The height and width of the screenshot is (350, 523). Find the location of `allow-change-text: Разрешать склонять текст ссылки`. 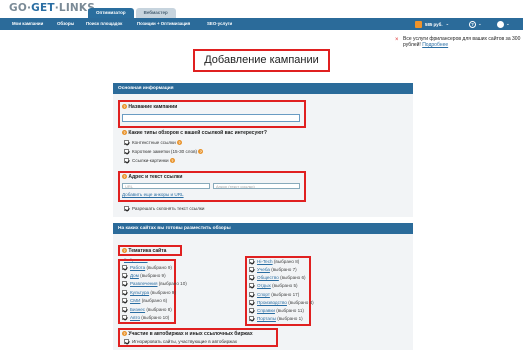

allow-change-text: Разрешать склонять текст ссылки is located at coordinates (164, 209).